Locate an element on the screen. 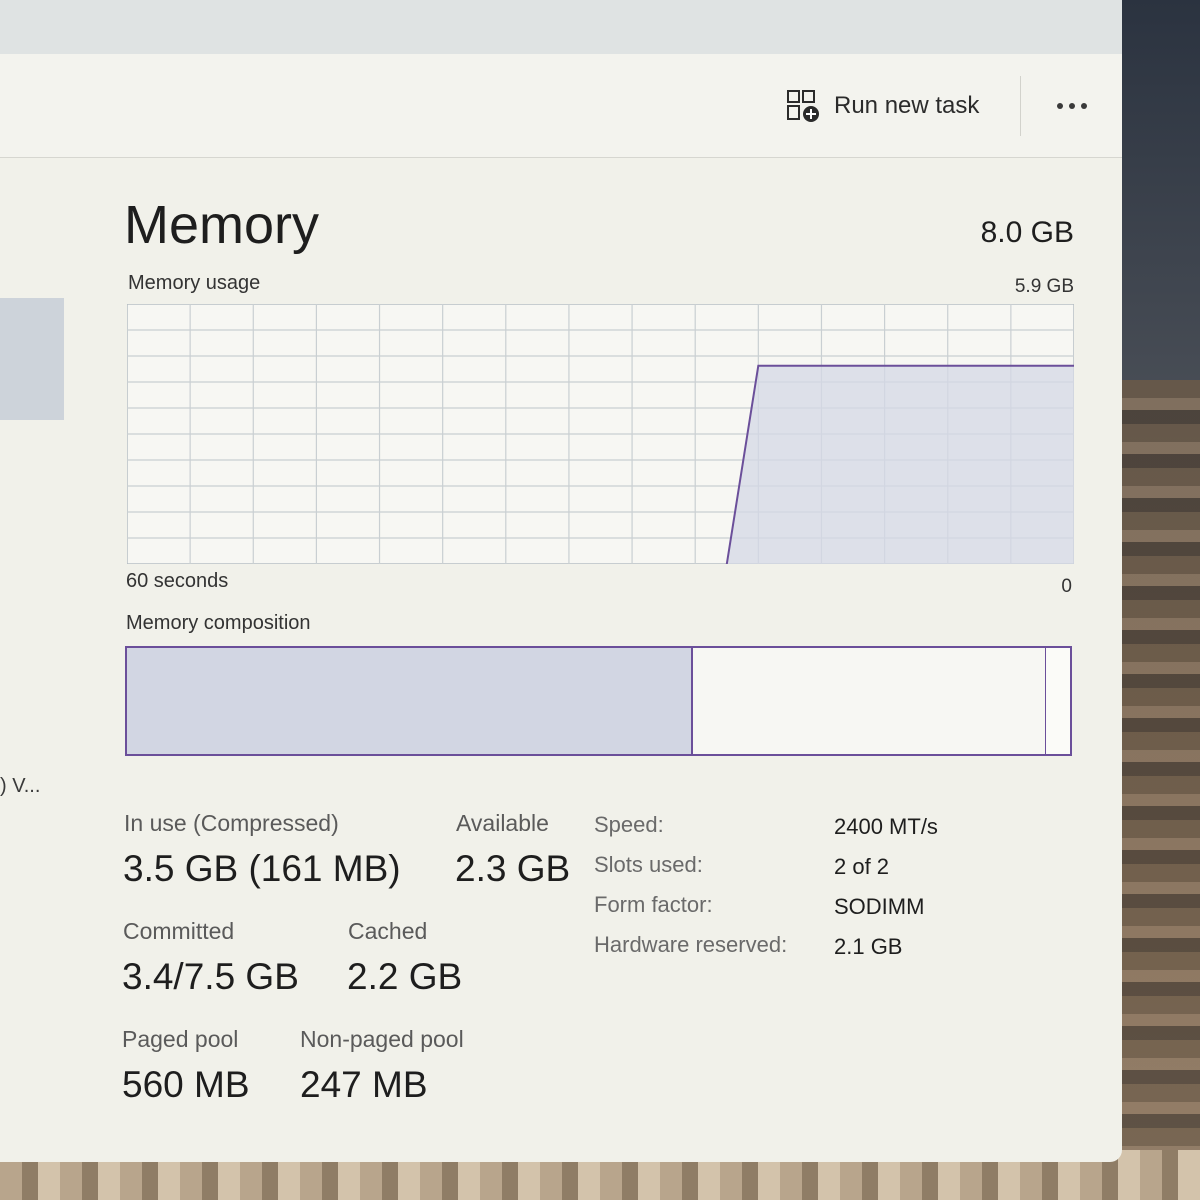  form-factor-value: SODIMM is located at coordinates (879, 906).